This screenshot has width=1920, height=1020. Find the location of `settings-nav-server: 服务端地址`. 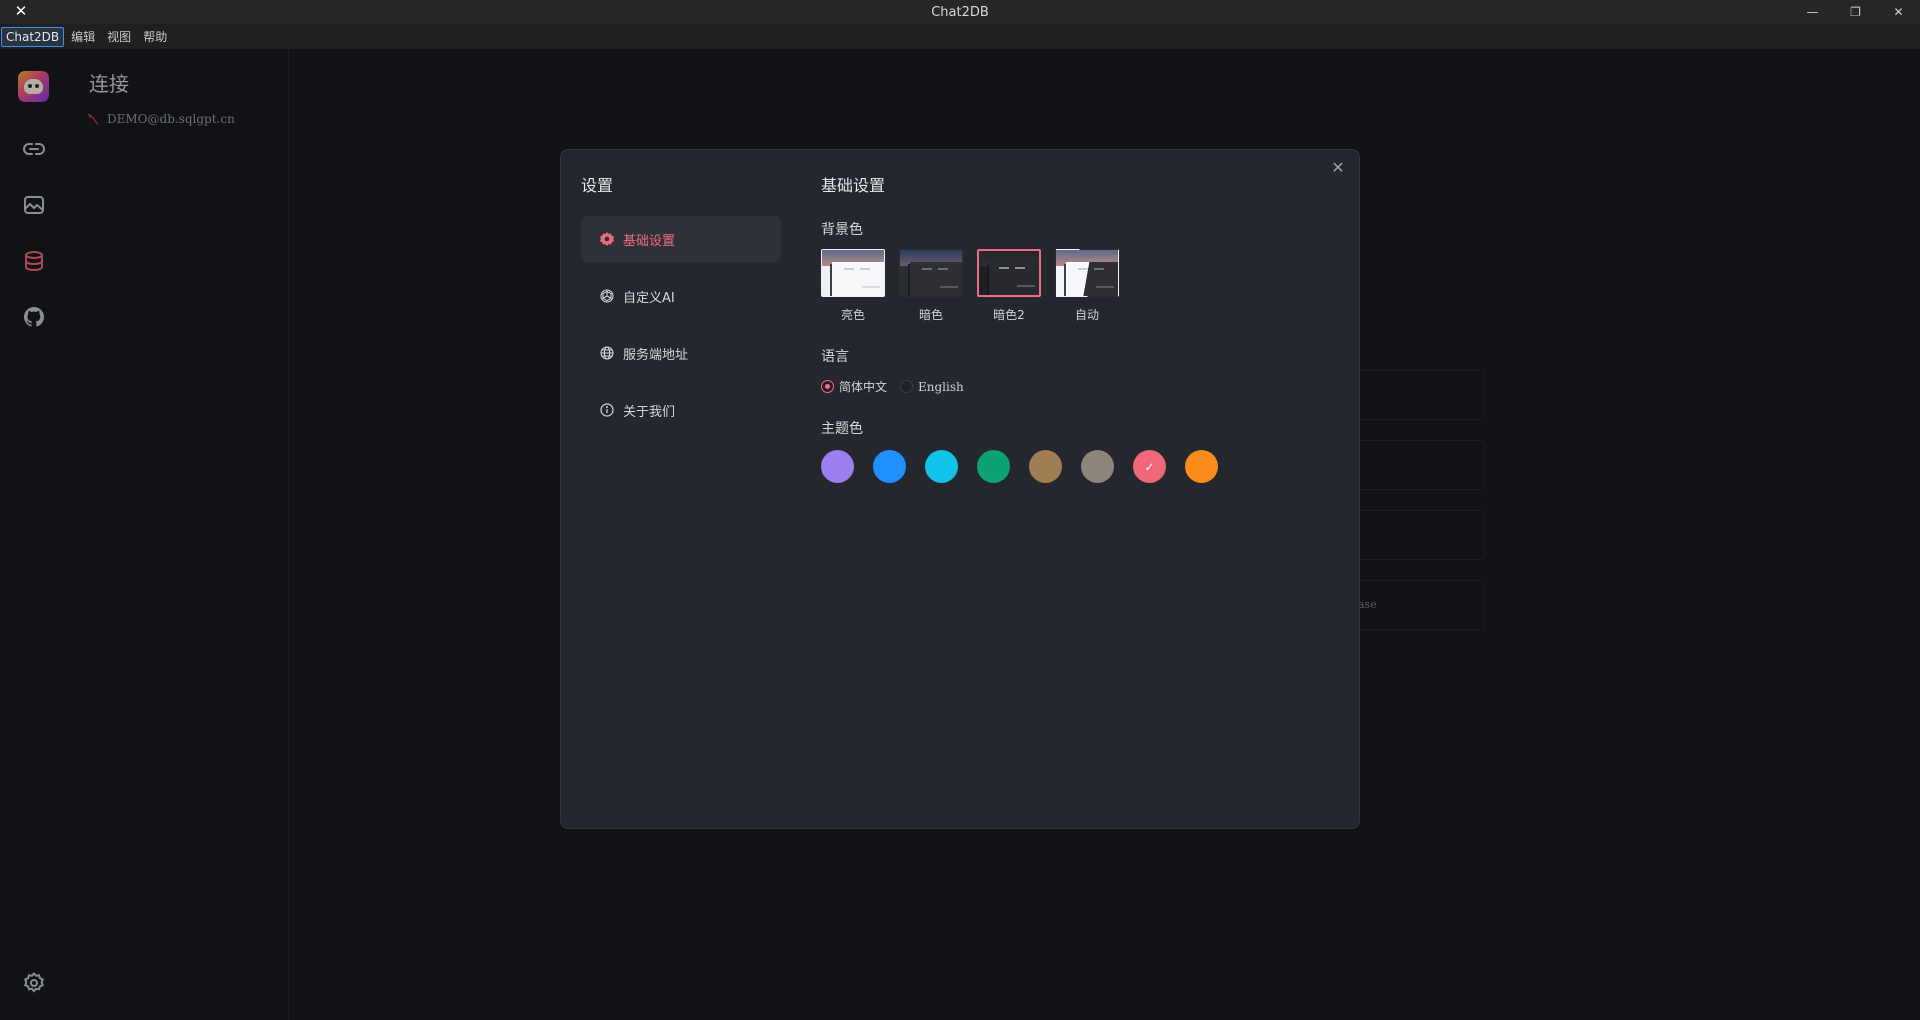

settings-nav-server: 服务端地址 is located at coordinates (681, 353).